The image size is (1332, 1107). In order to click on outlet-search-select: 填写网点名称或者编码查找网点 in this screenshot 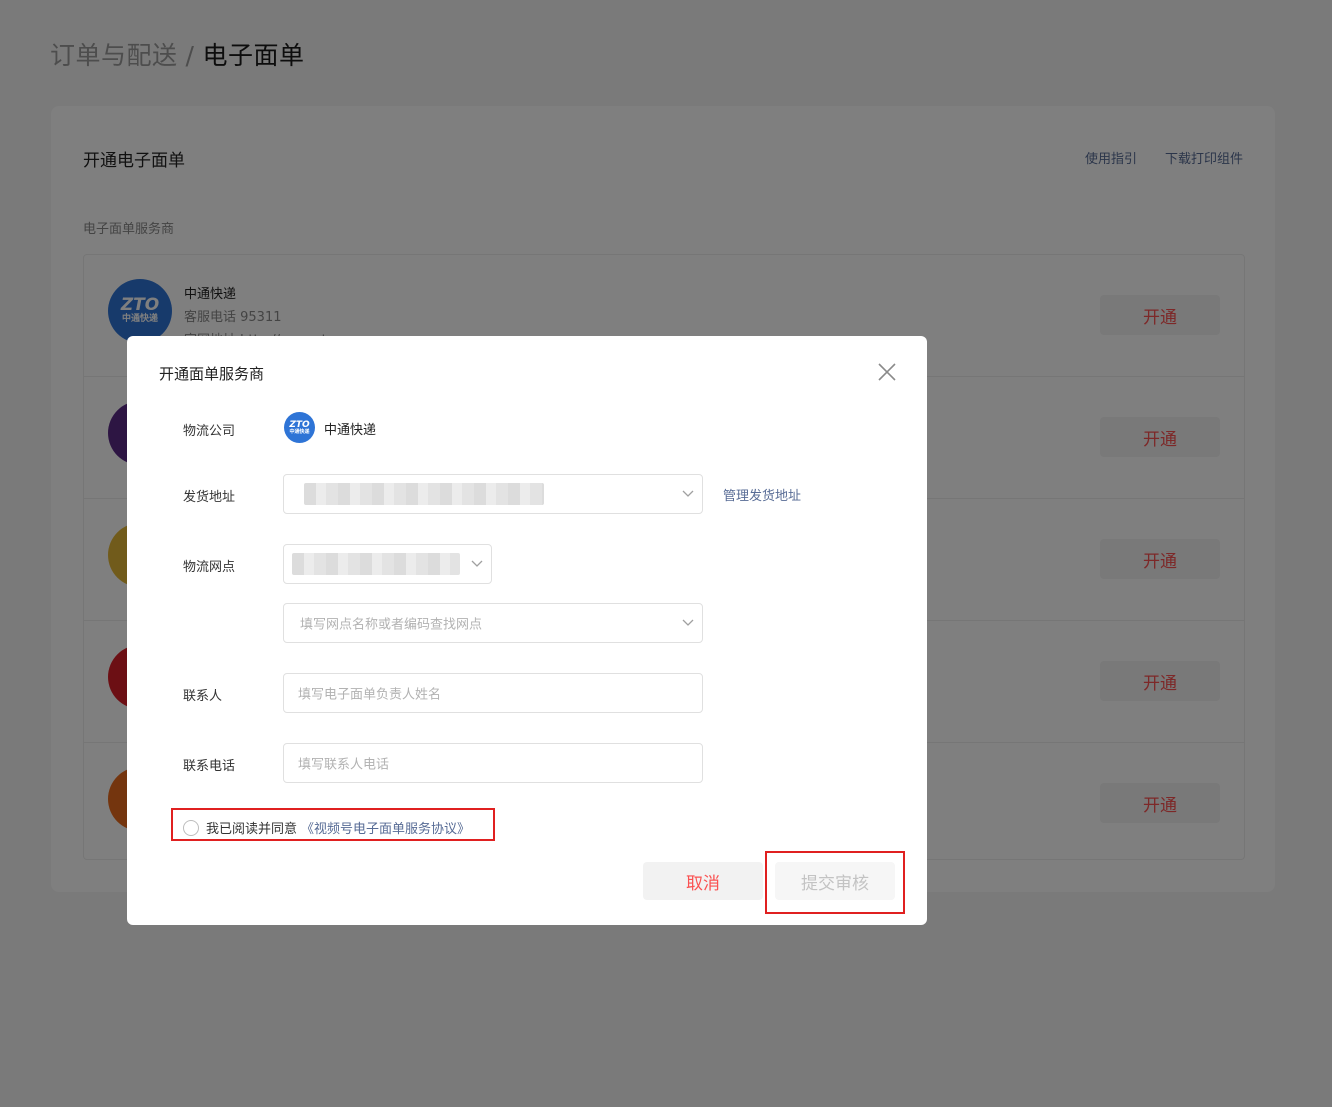, I will do `click(493, 623)`.